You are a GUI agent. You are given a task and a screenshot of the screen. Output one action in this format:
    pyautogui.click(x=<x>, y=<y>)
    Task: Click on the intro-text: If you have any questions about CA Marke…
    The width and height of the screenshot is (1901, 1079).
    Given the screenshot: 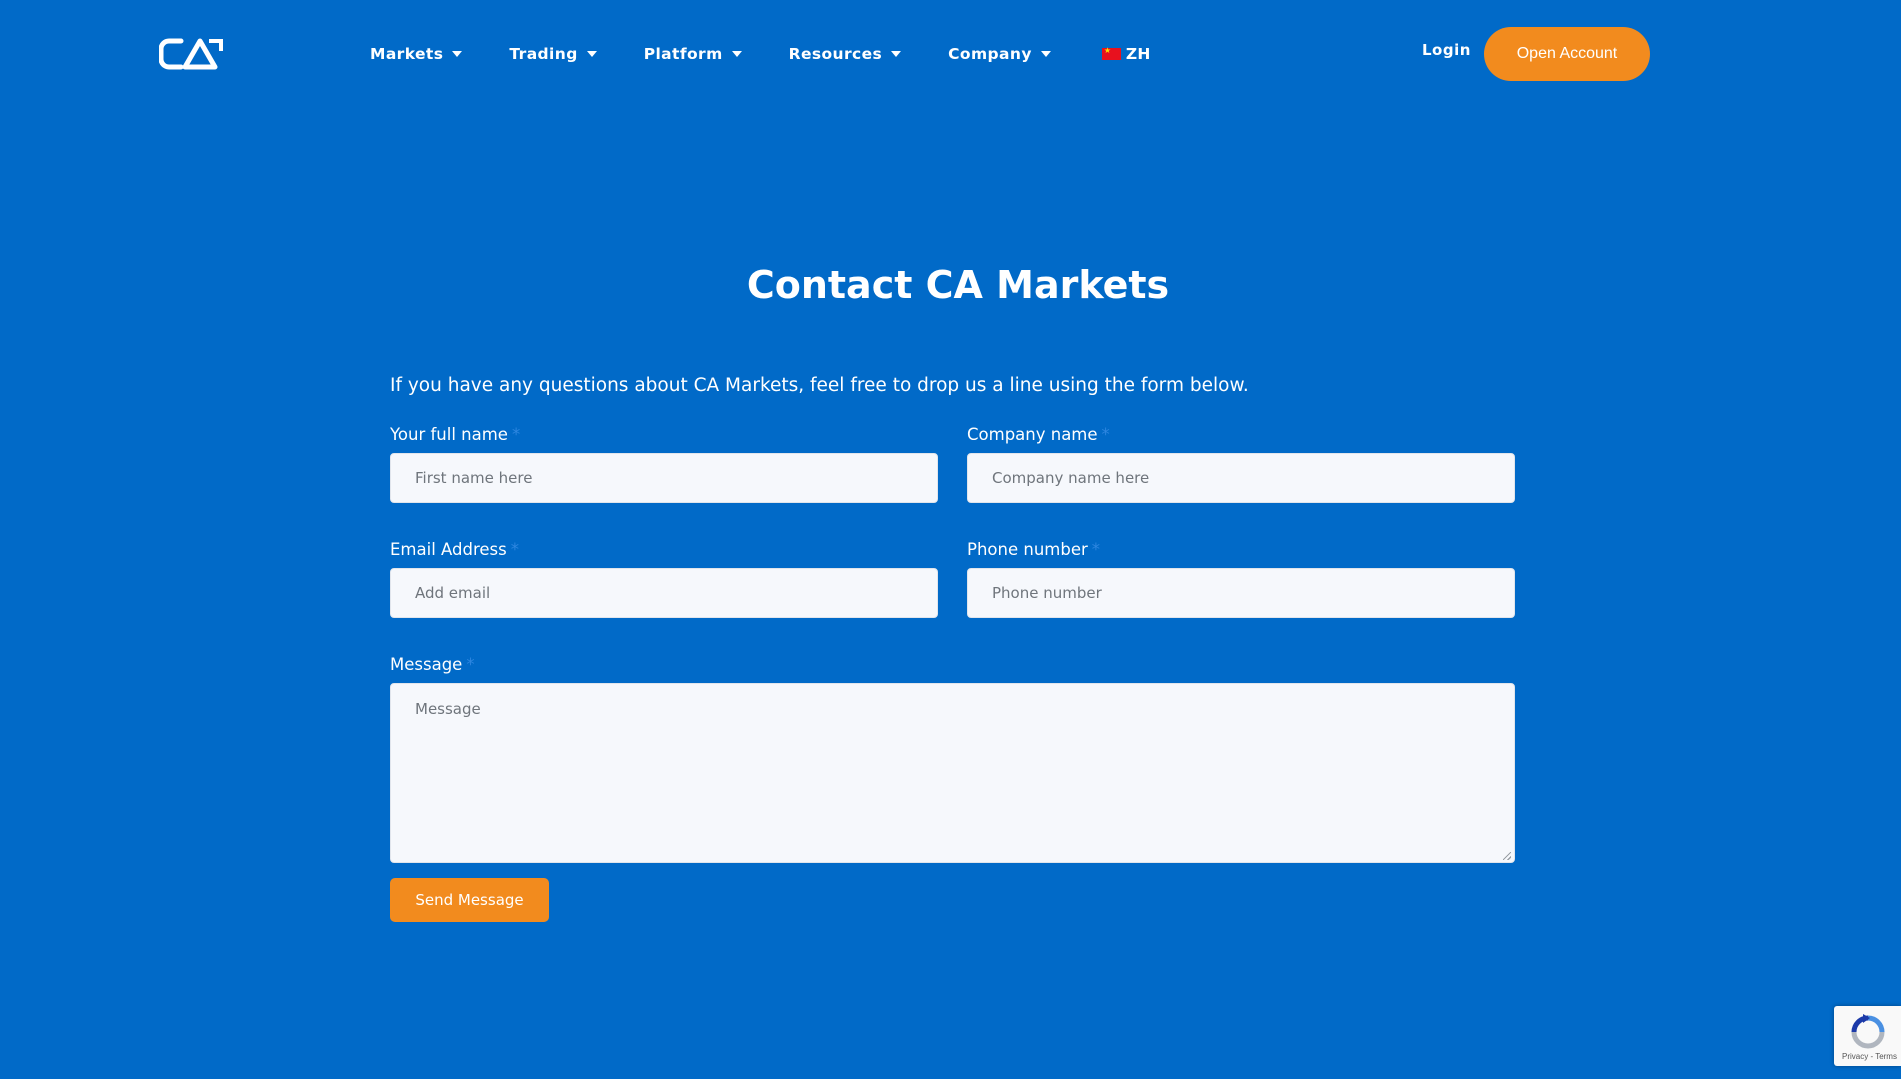 What is the action you would take?
    pyautogui.click(x=819, y=385)
    